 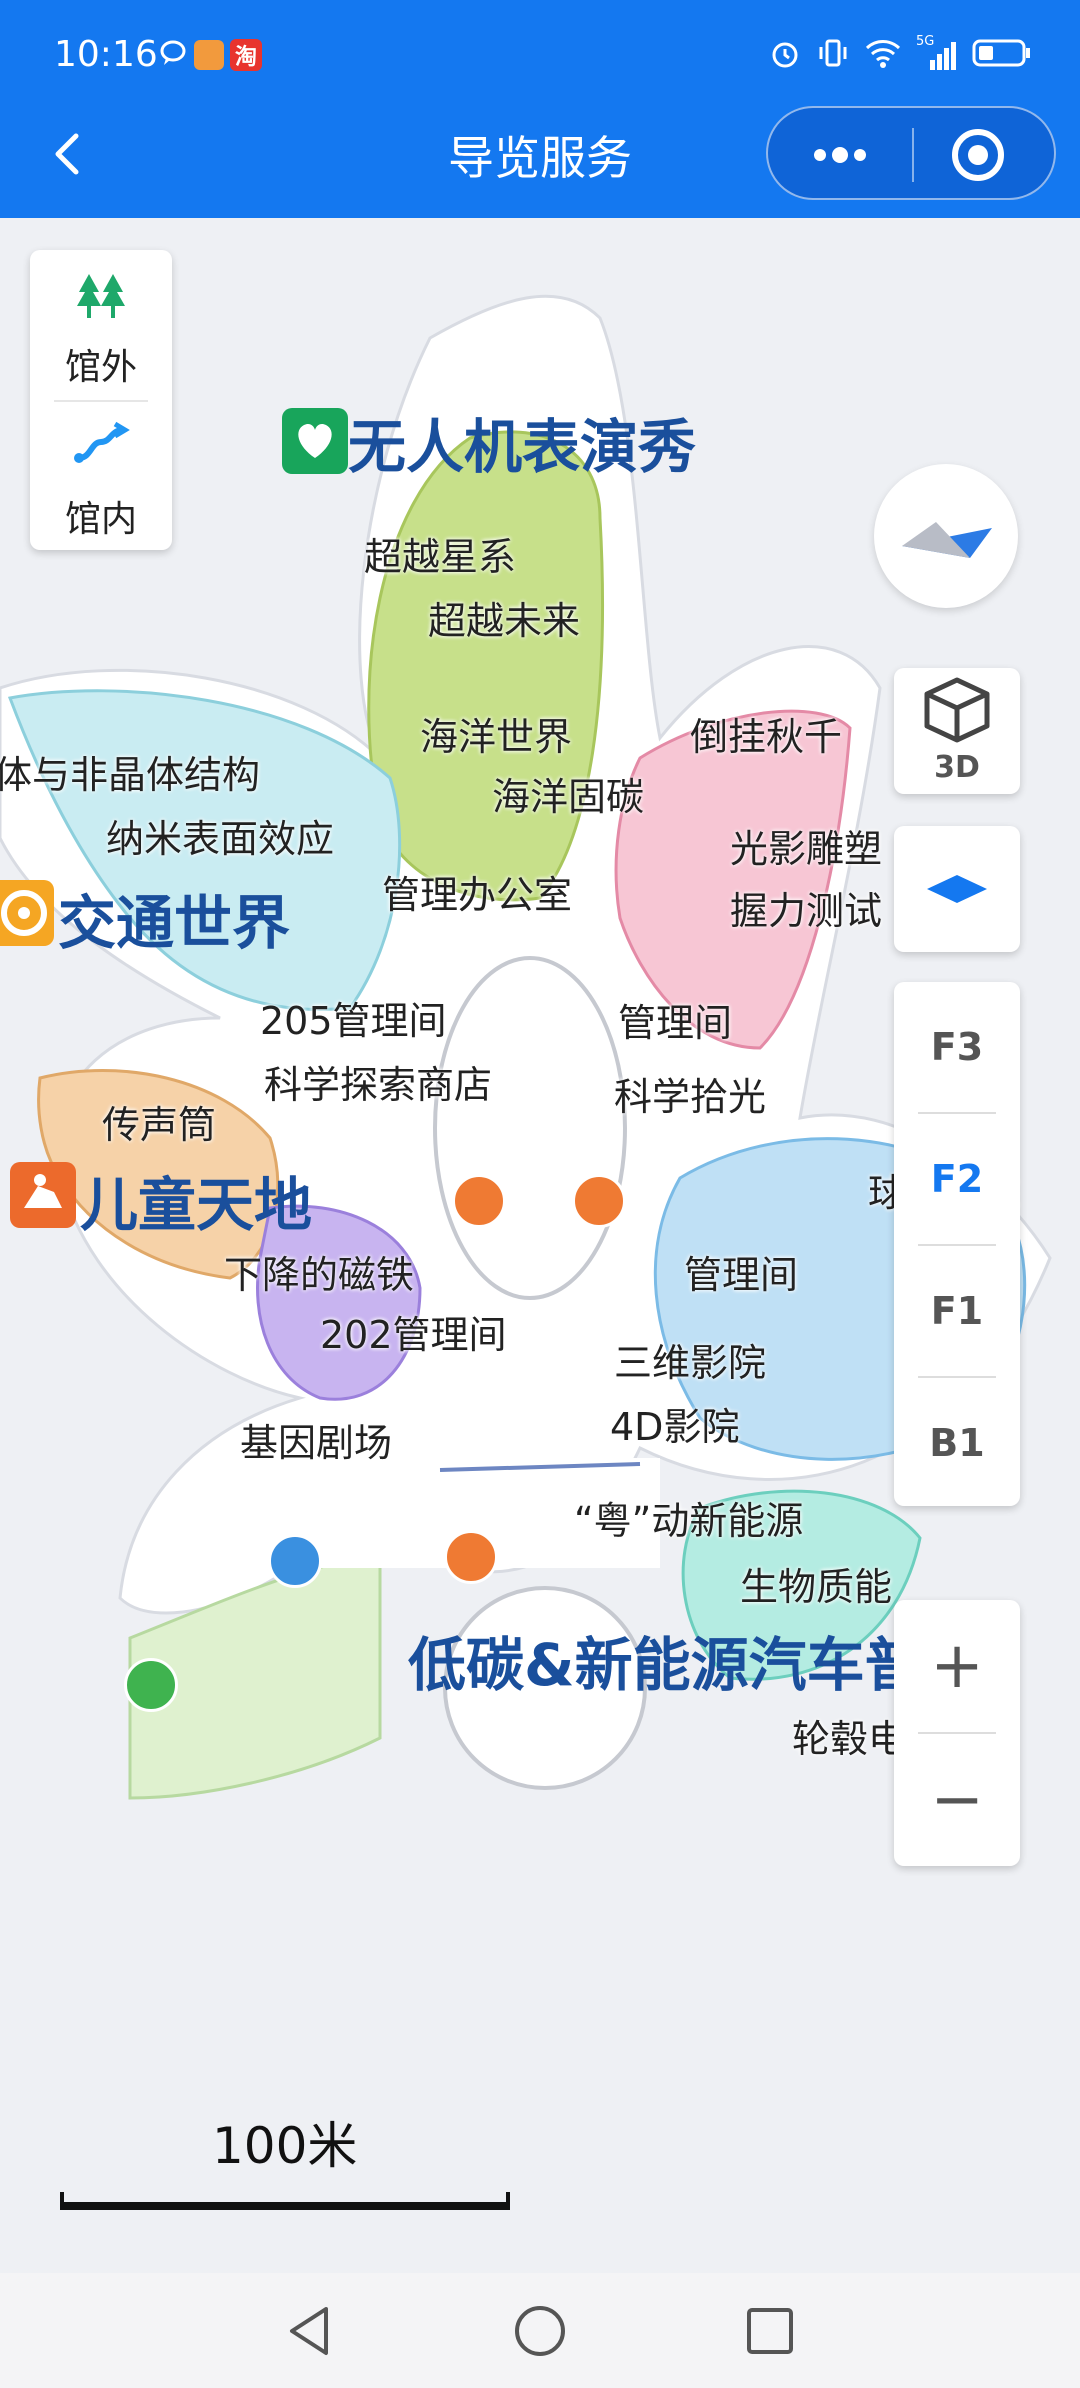 What do you see at coordinates (496, 733) in the screenshot?
I see `map-label: 海洋世界` at bounding box center [496, 733].